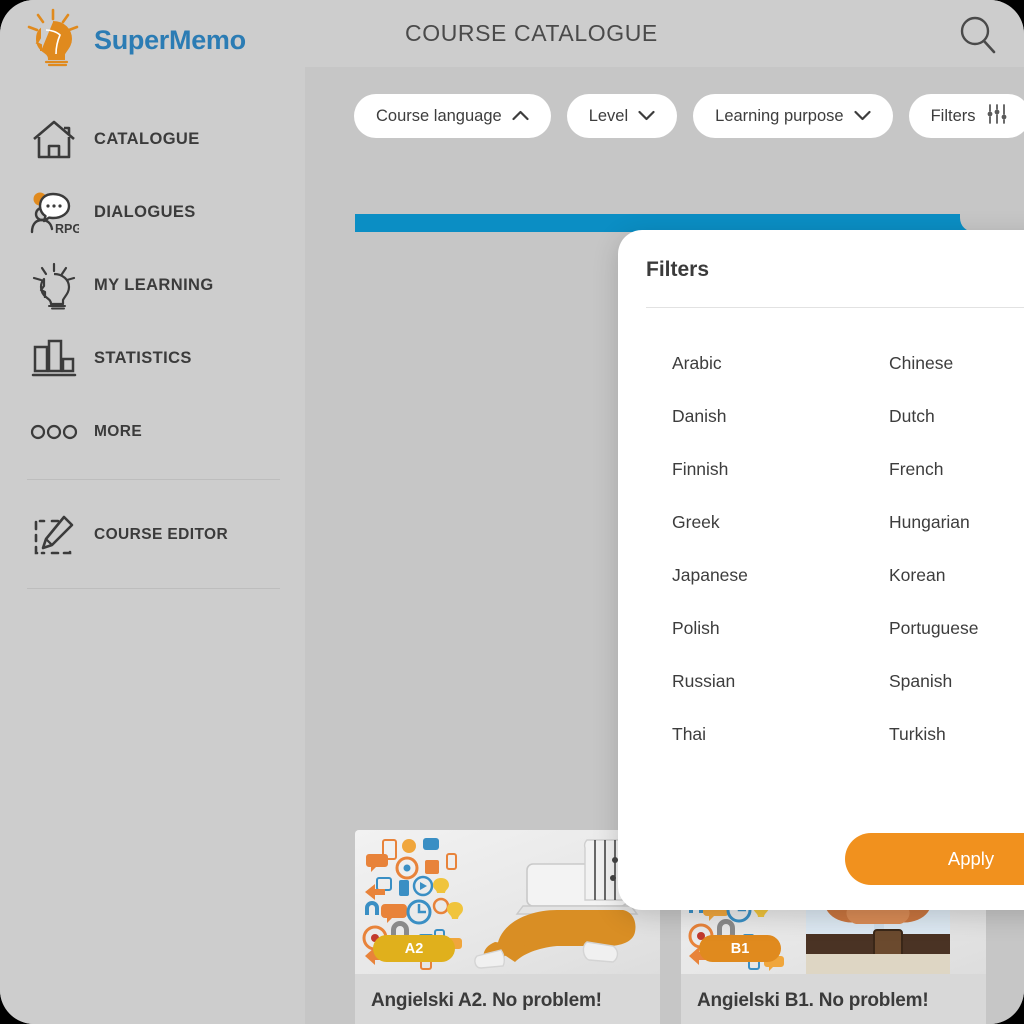 This screenshot has width=1024, height=1024. I want to click on sidebar-item-catalogue: CATALOGUE, so click(152, 139).